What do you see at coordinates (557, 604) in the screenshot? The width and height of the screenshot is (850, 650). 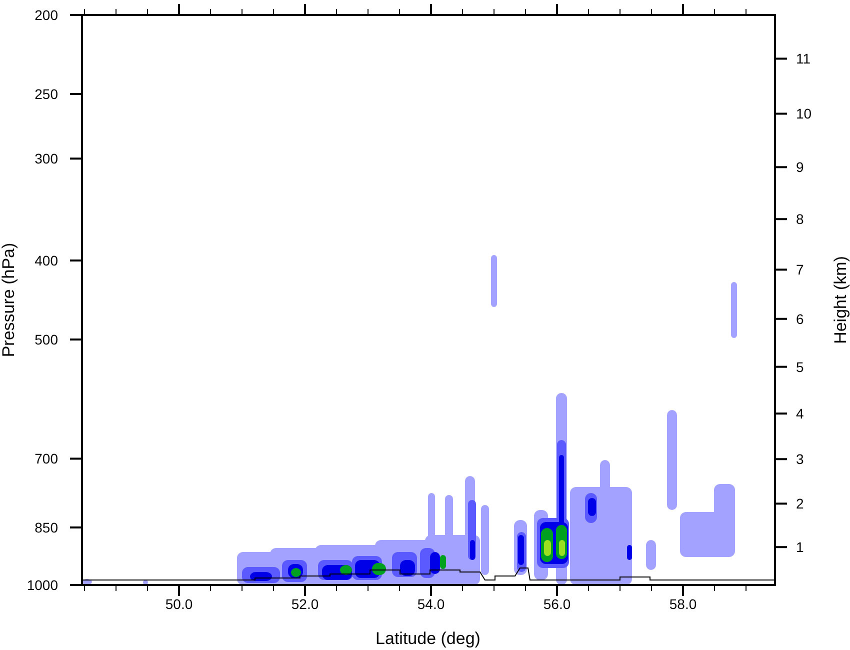 I see `x-tick-label: 56.0` at bounding box center [557, 604].